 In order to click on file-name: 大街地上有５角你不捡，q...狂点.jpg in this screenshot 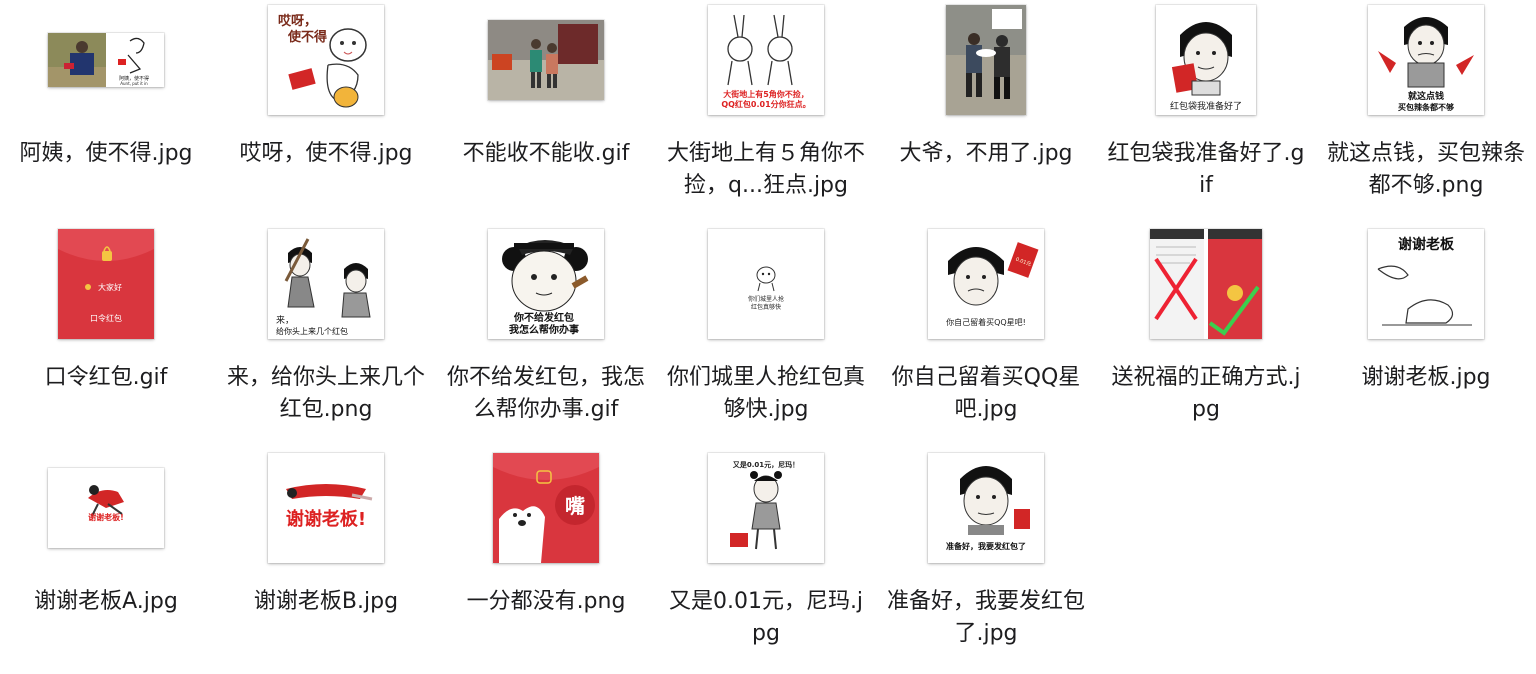, I will do `click(765, 169)`.